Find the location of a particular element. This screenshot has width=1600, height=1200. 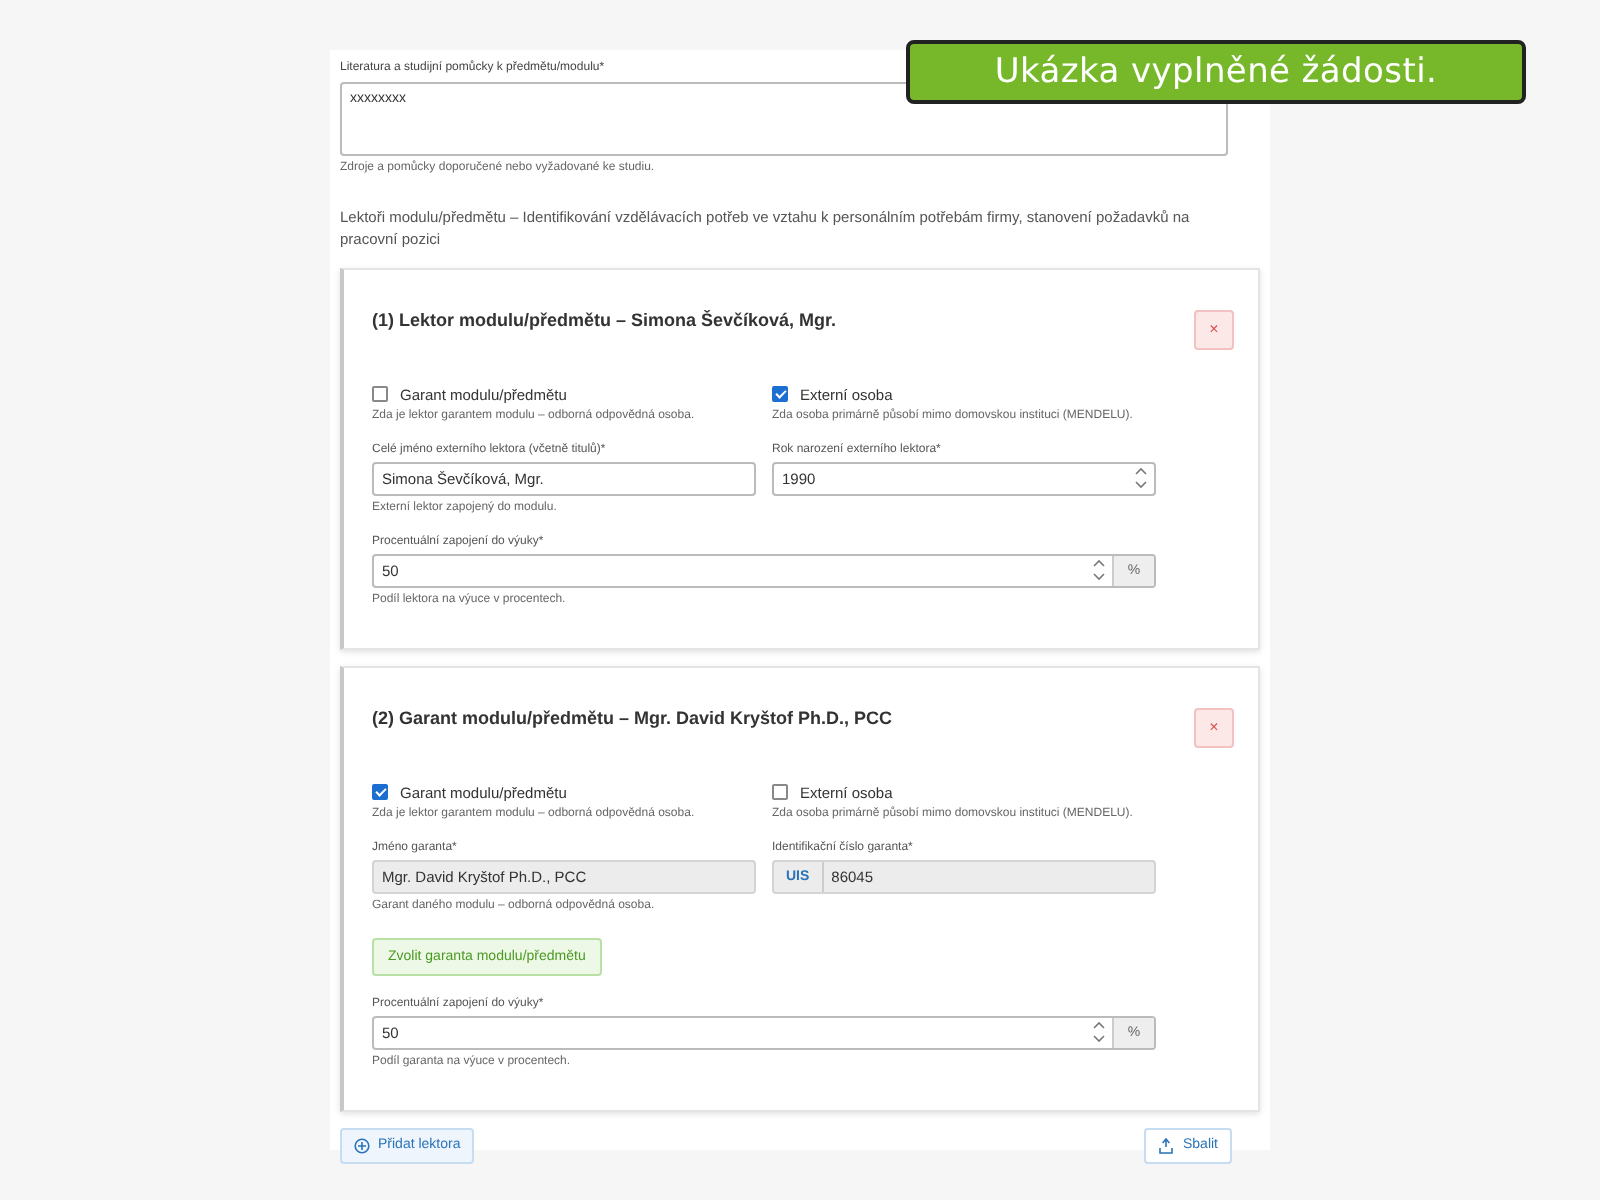

banner-label: Ukázka vyplněné žádosti. is located at coordinates (1216, 72).